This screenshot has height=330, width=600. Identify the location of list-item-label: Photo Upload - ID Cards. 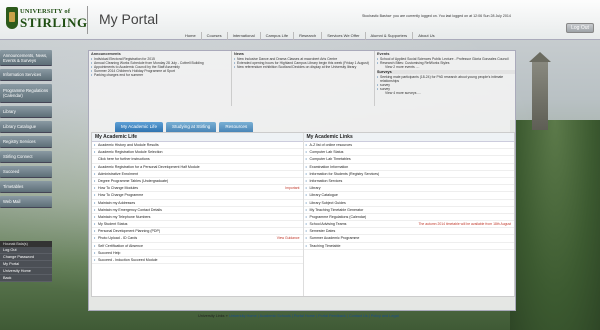
(118, 238).